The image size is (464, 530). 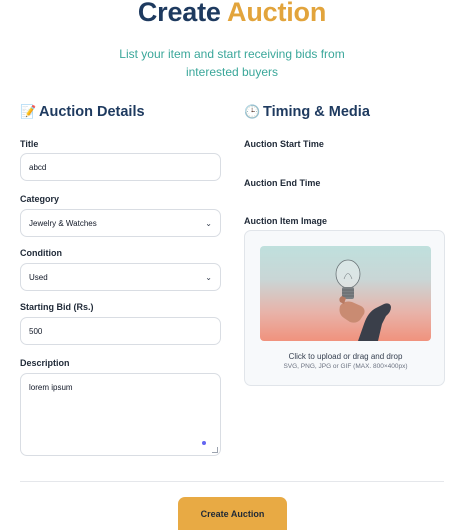 I want to click on cursor-dot-icon, so click(x=204, y=443).